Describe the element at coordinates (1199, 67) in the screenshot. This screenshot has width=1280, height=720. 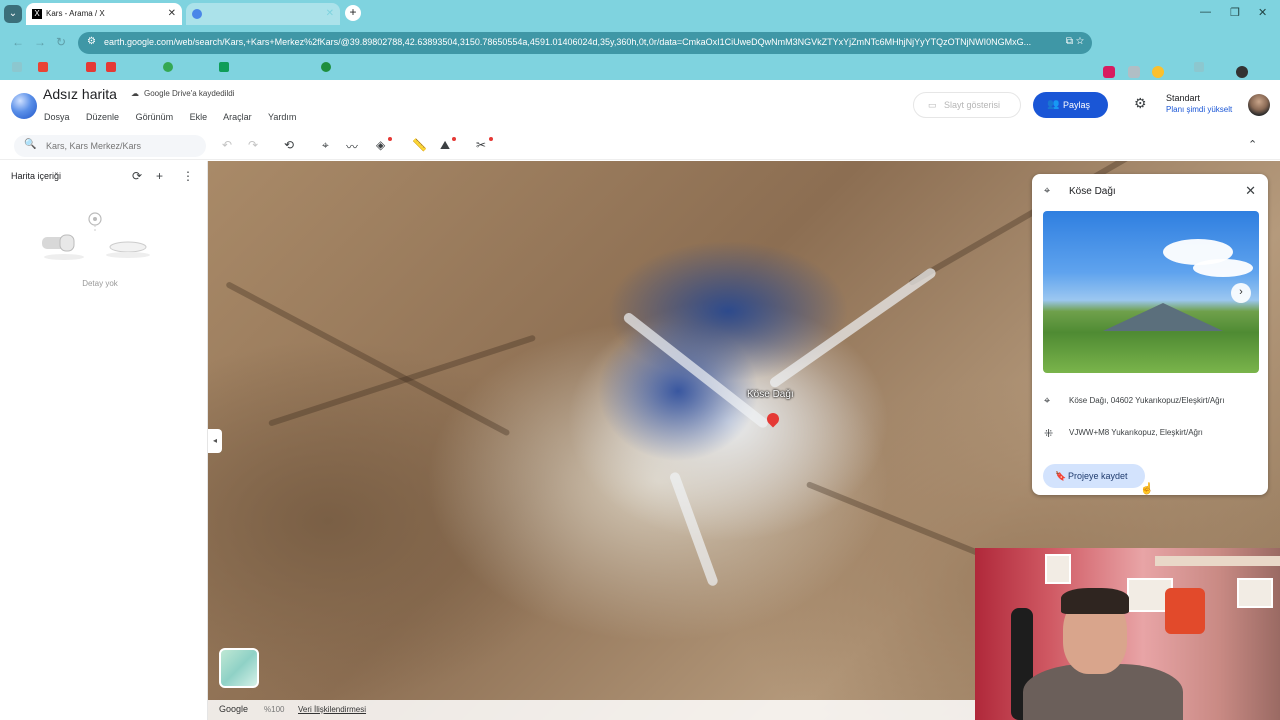
I see `folder-icon` at that location.